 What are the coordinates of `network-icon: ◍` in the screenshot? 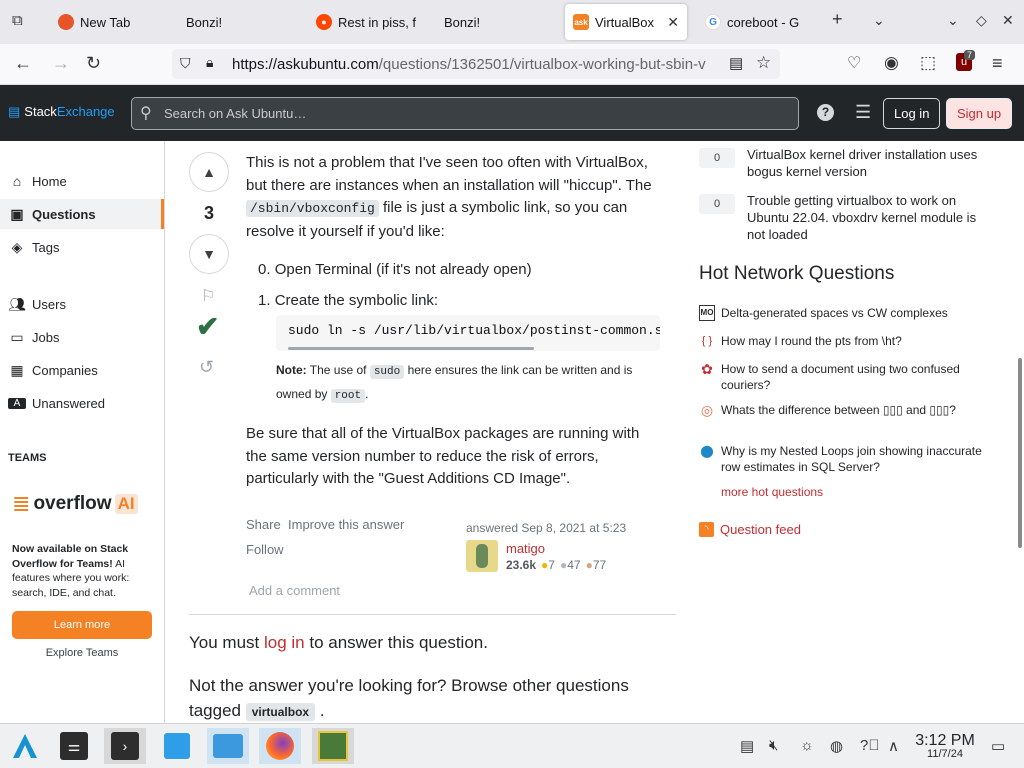 It's located at (836, 746).